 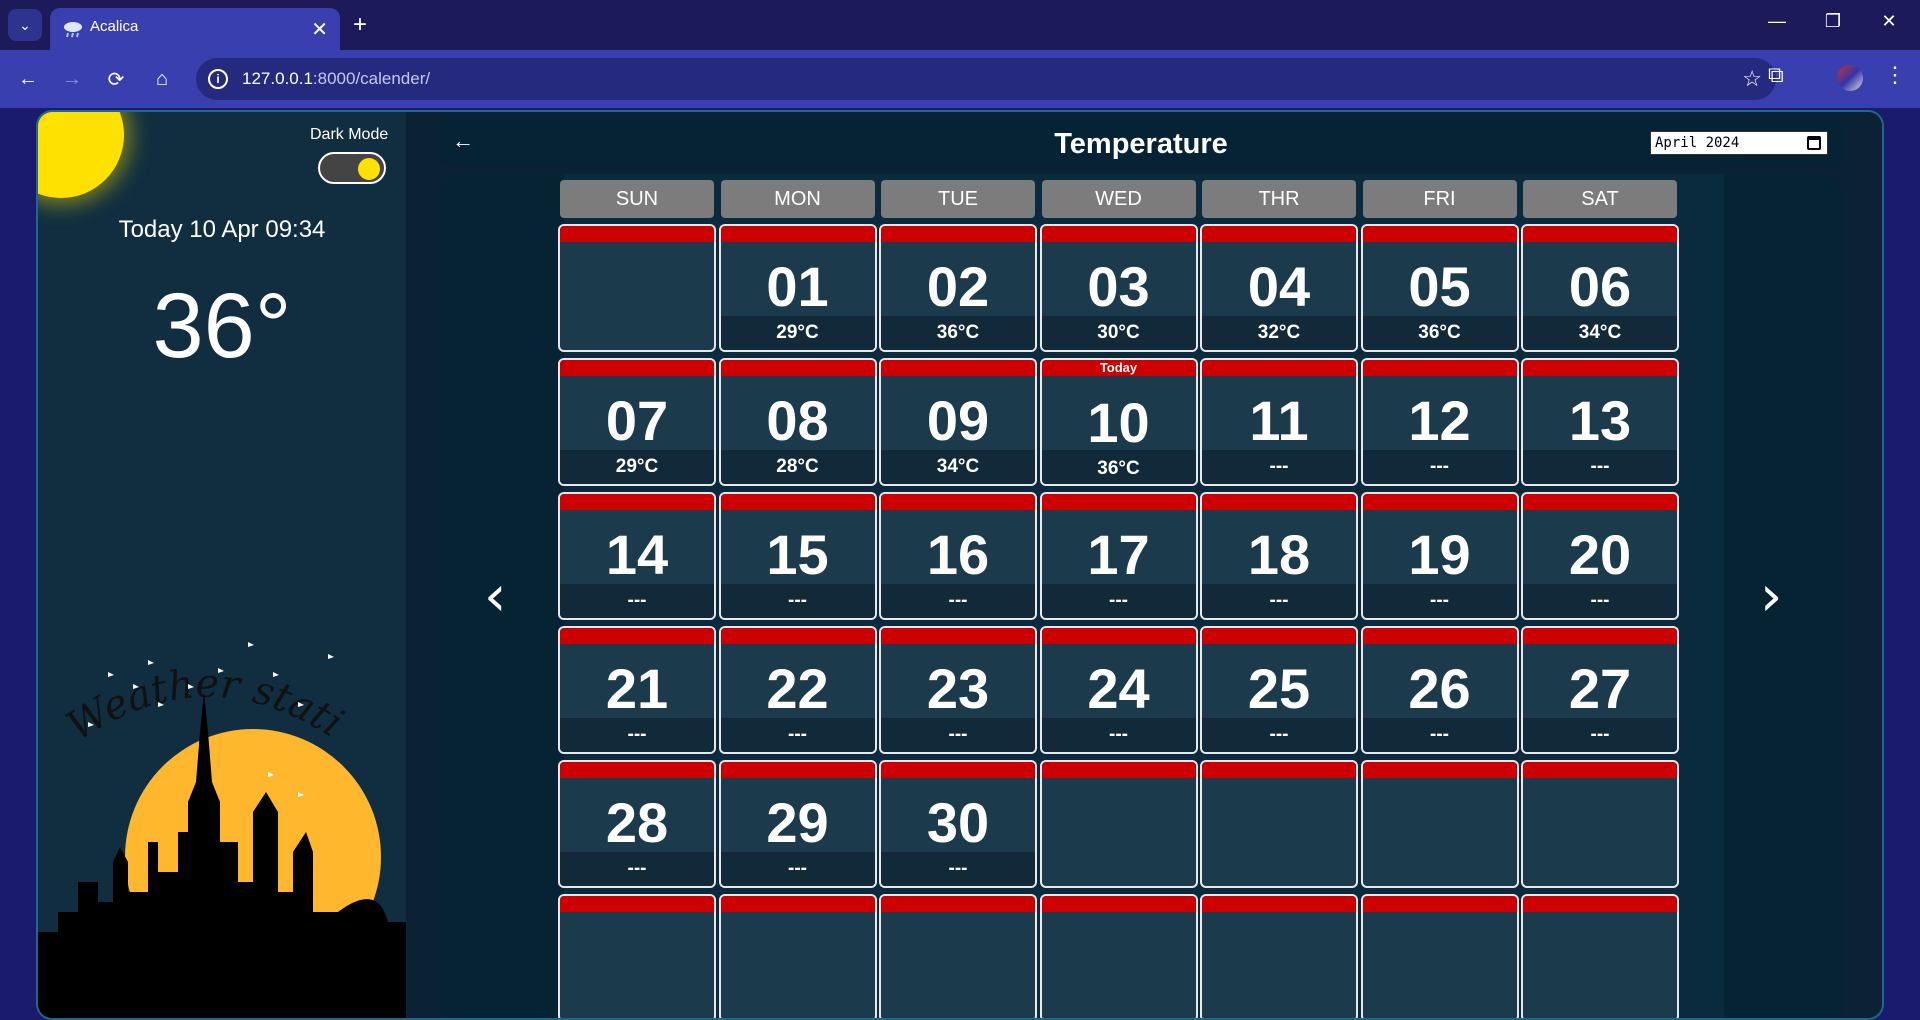 I want to click on day-number: 01, so click(x=797, y=286).